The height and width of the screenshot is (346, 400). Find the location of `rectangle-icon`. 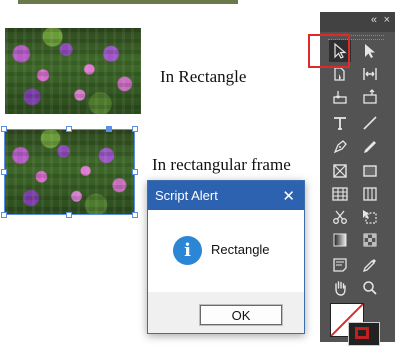

rectangle-icon is located at coordinates (370, 171).